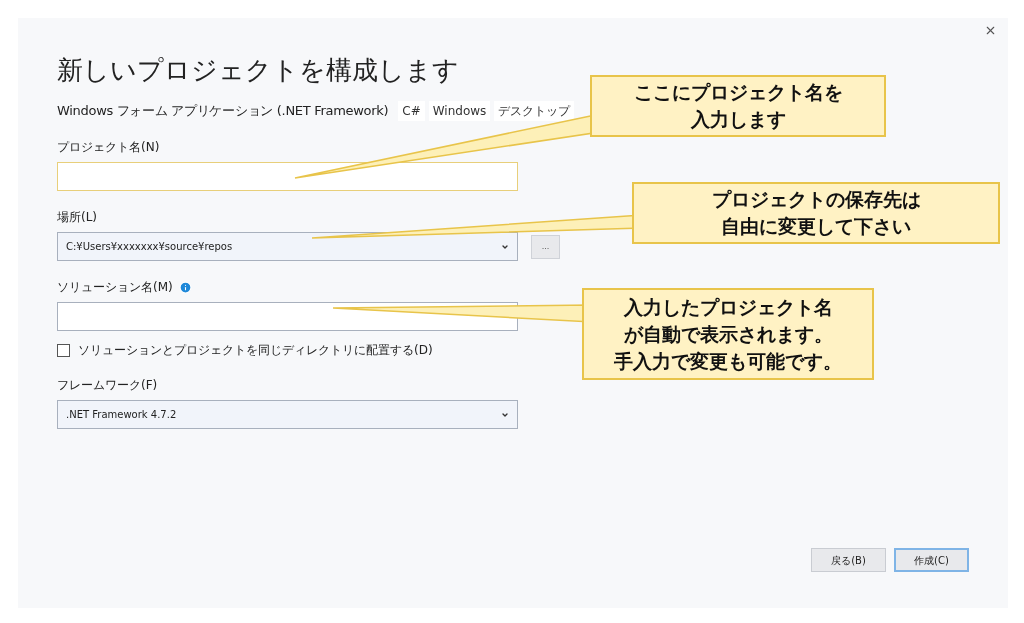 Image resolution: width=1024 pixels, height=623 pixels. Describe the element at coordinates (108, 147) in the screenshot. I see `field-label: プロジェクト名(N)` at that location.